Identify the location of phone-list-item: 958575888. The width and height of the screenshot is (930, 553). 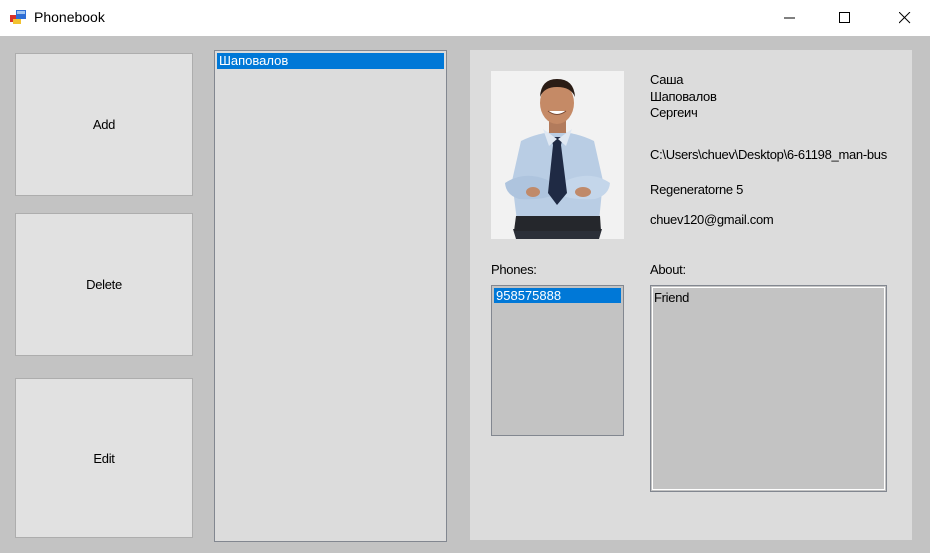
(557, 295).